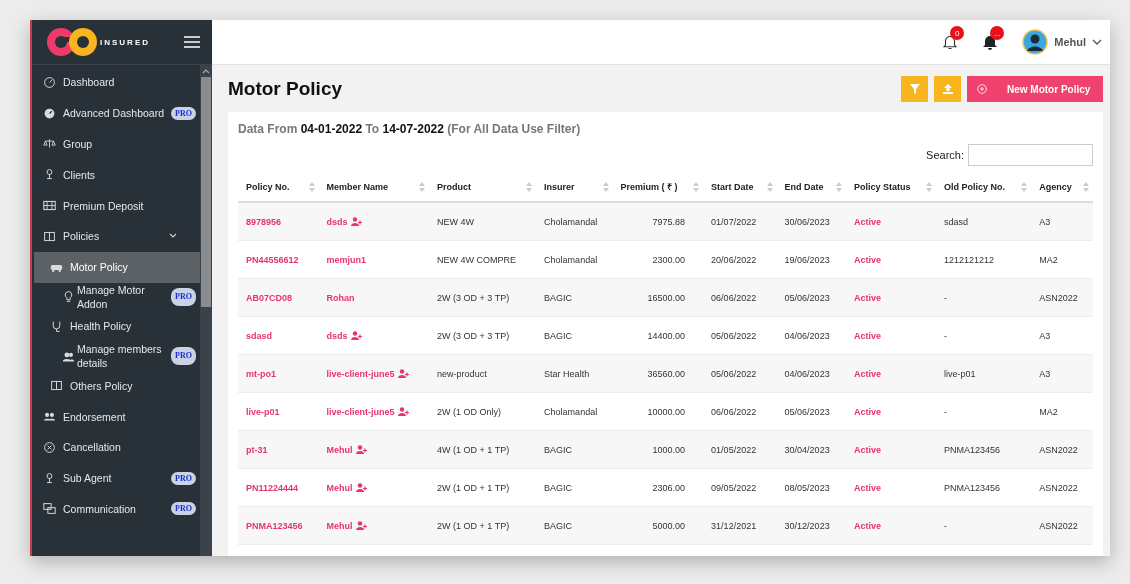 The width and height of the screenshot is (1130, 584). I want to click on sidebar-item: Others Policy, so click(117, 386).